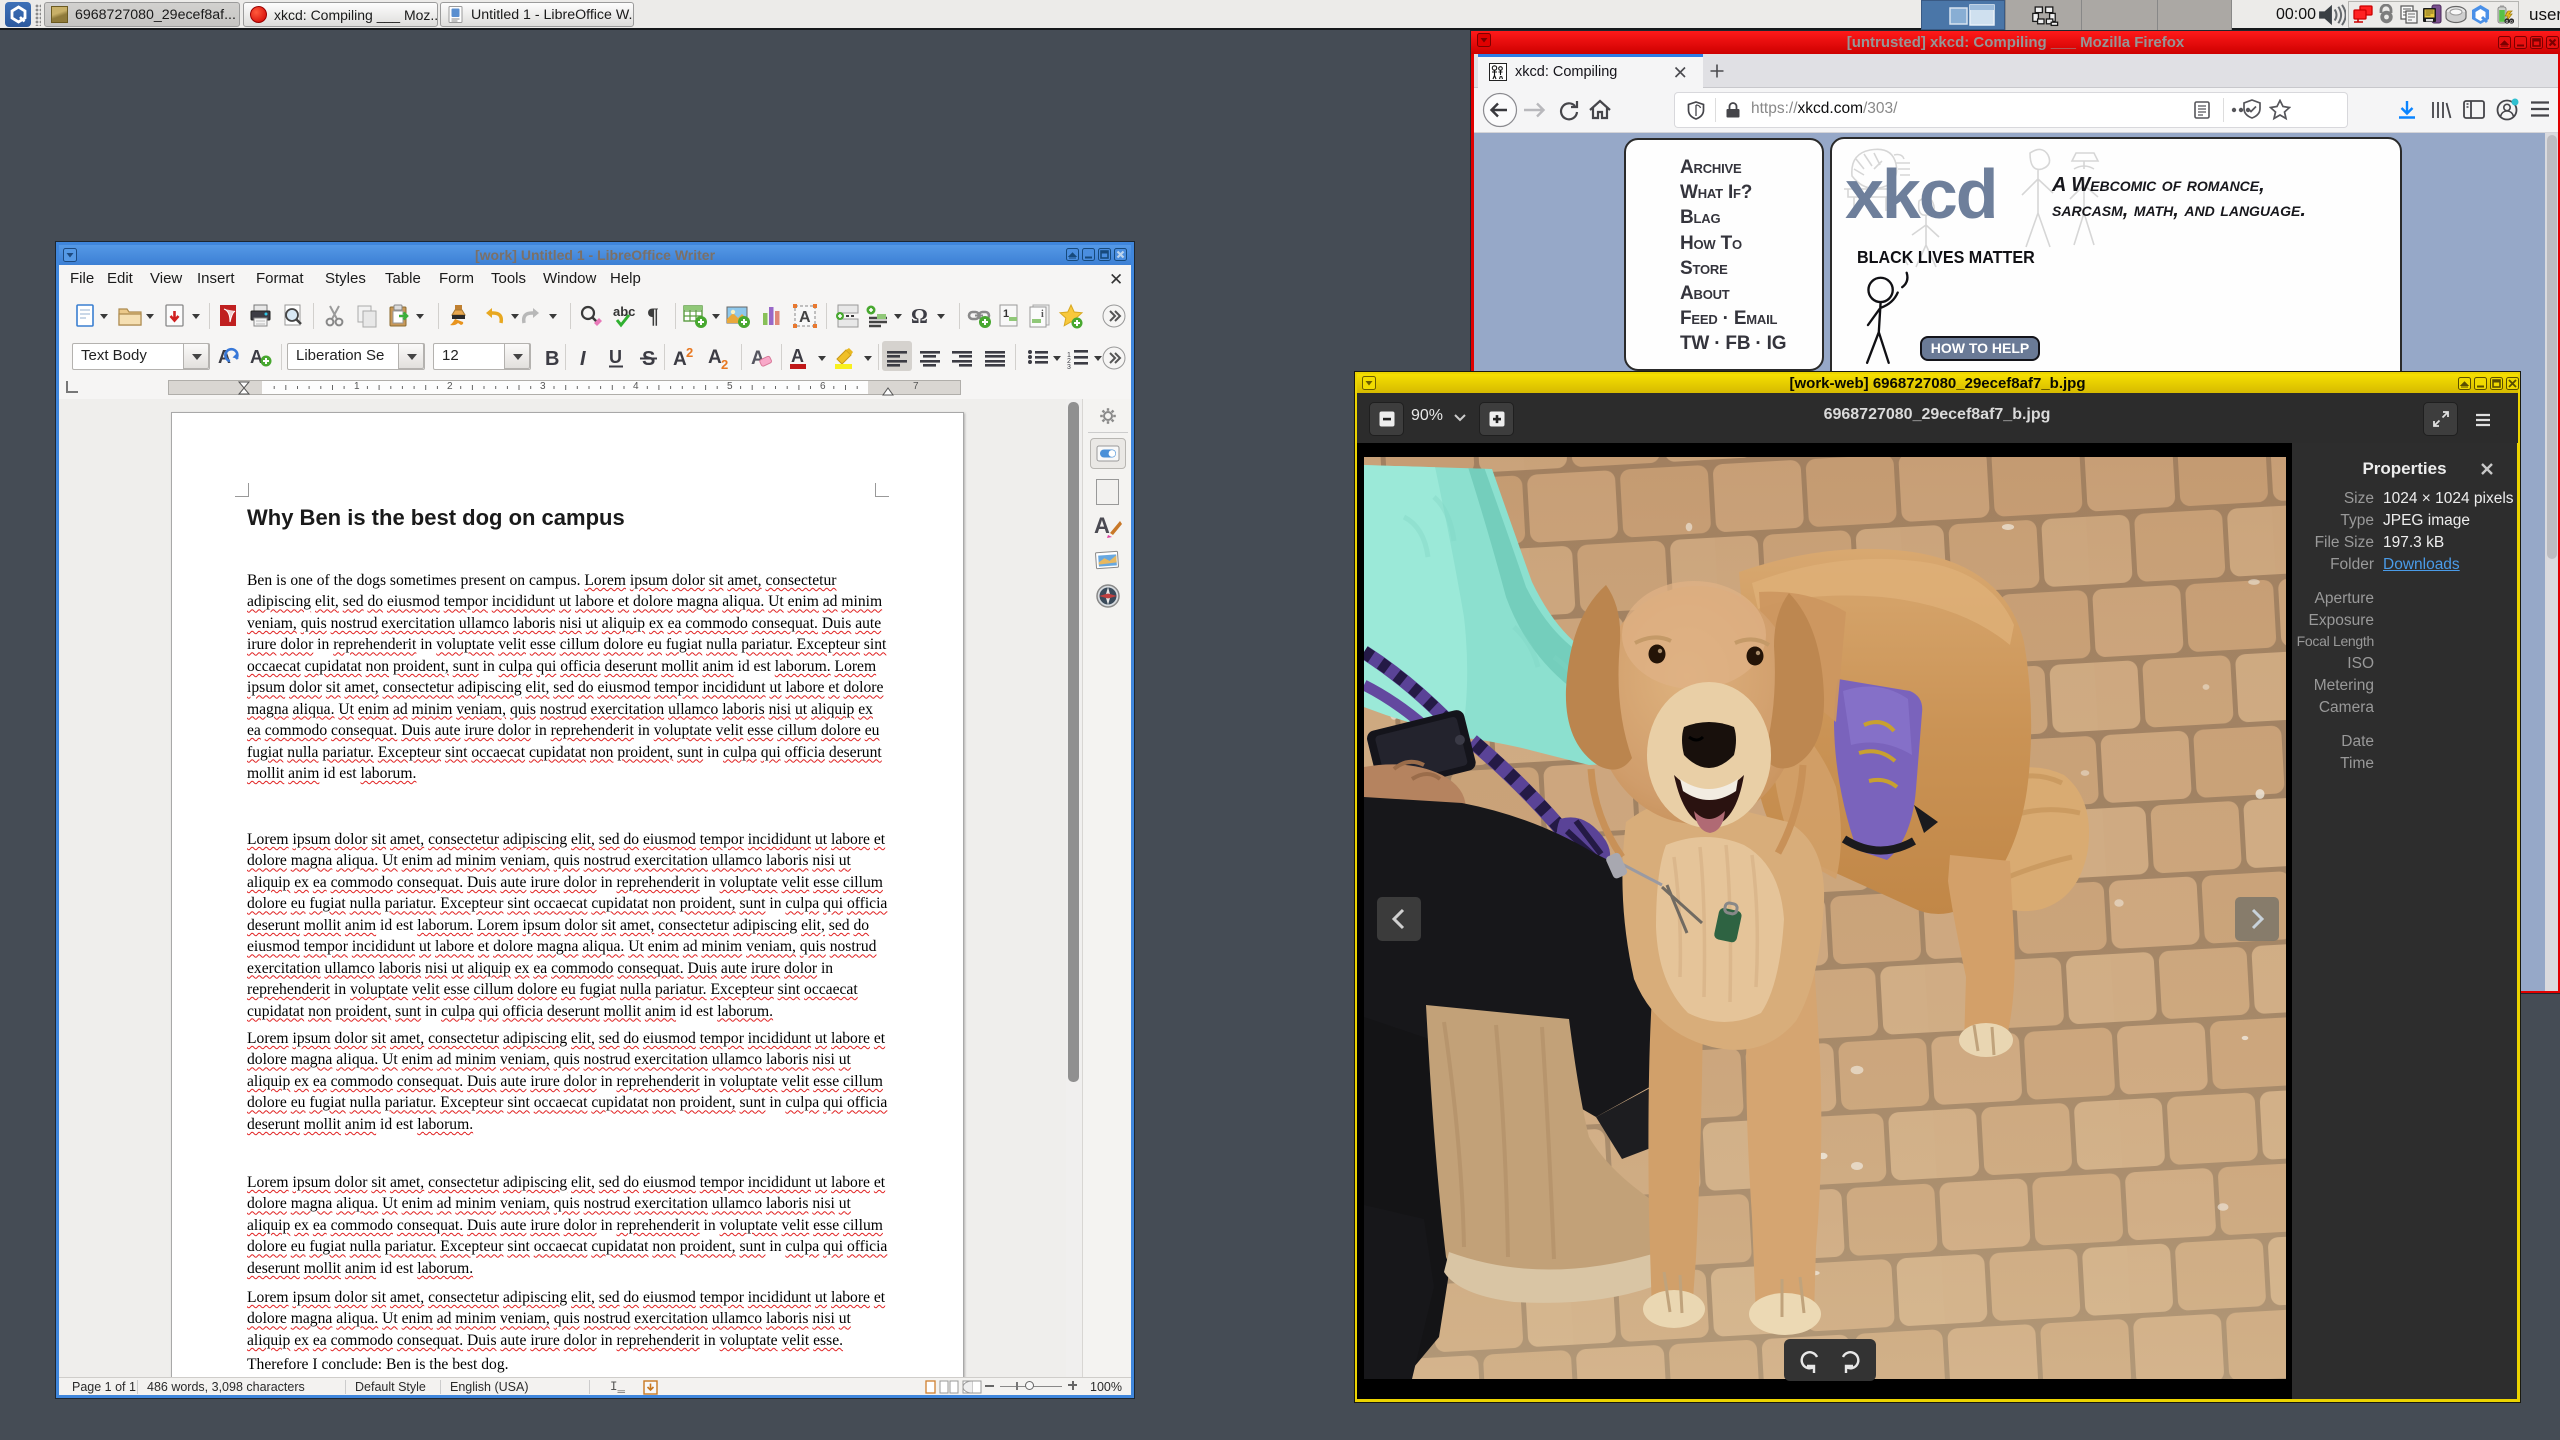  What do you see at coordinates (583, 359) in the screenshot?
I see `svg-text: I` at bounding box center [583, 359].